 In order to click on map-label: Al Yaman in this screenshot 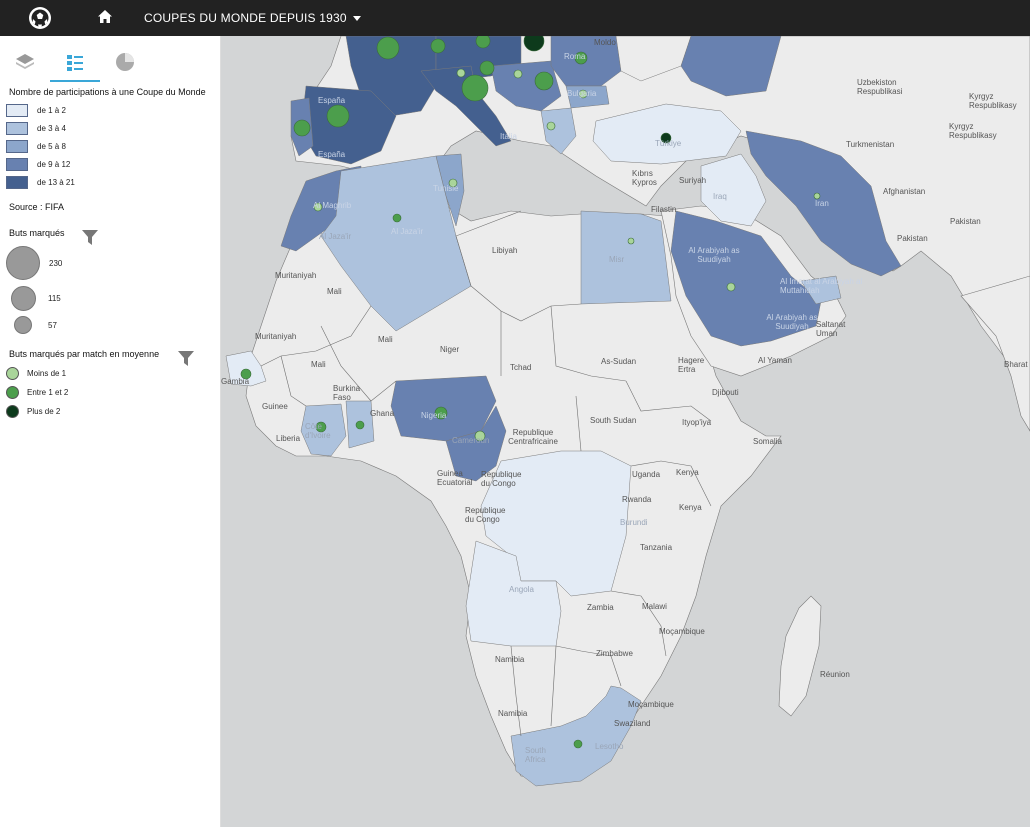, I will do `click(775, 360)`.